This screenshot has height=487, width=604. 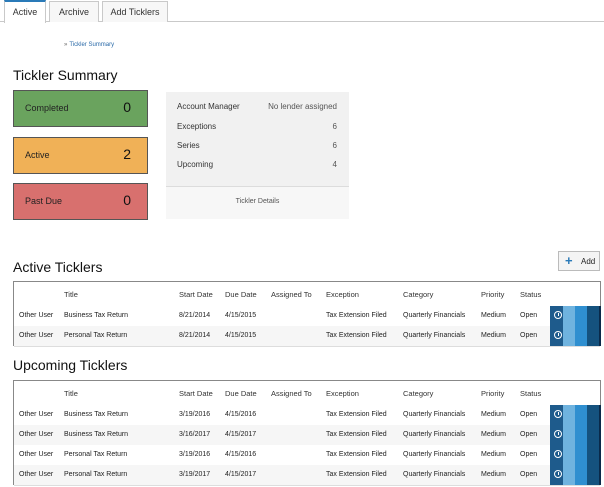 I want to click on details-label: Upcoming, so click(x=195, y=164).